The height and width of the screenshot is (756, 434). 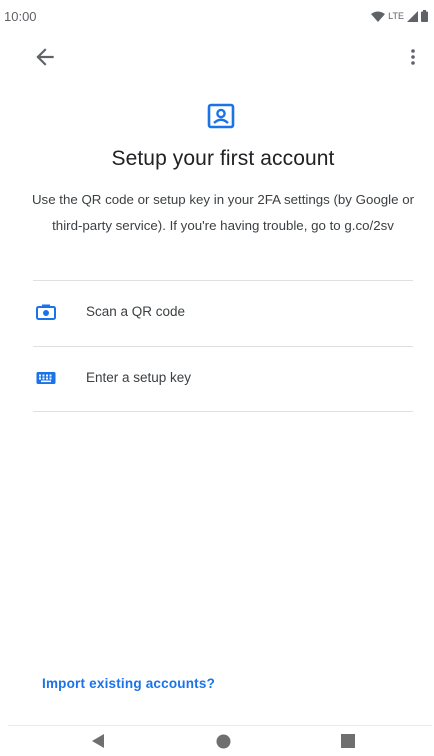 What do you see at coordinates (98, 743) in the screenshot?
I see `back-triangle-icon` at bounding box center [98, 743].